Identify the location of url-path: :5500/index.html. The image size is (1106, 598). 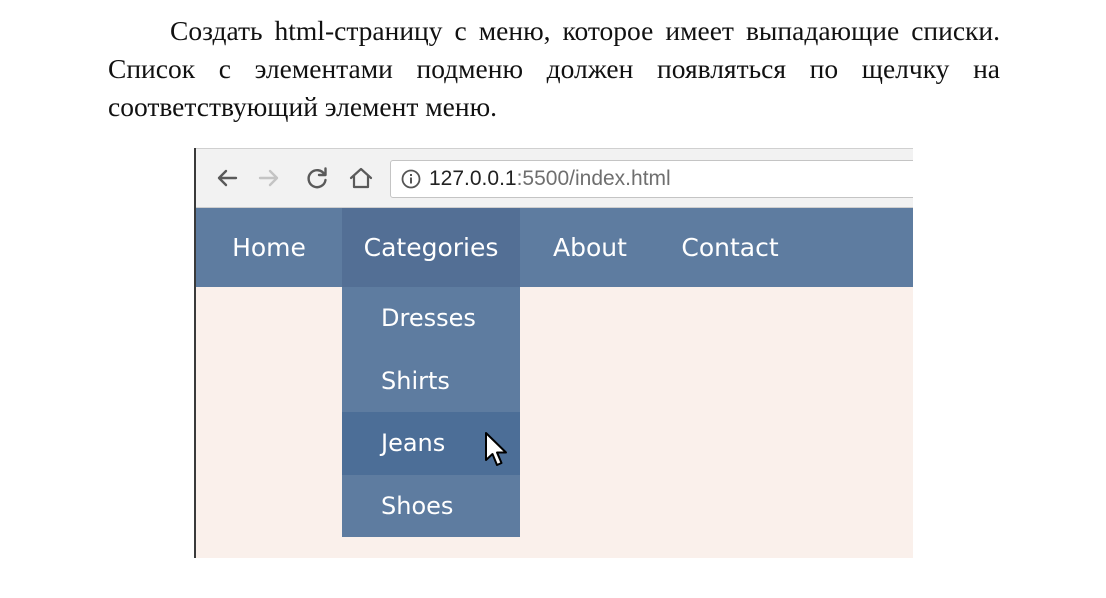
(593, 178).